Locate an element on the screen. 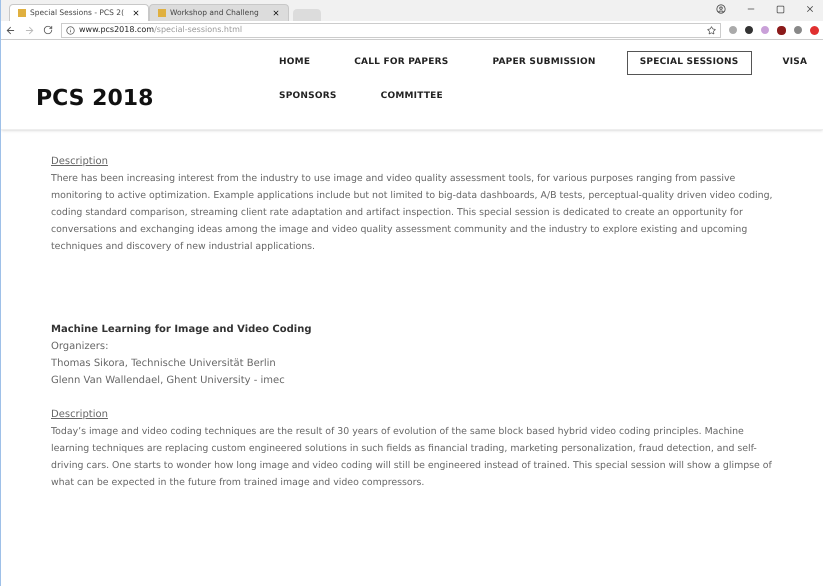  session-title: Machine Learning for Image and Video Coding is located at coordinates (182, 330).